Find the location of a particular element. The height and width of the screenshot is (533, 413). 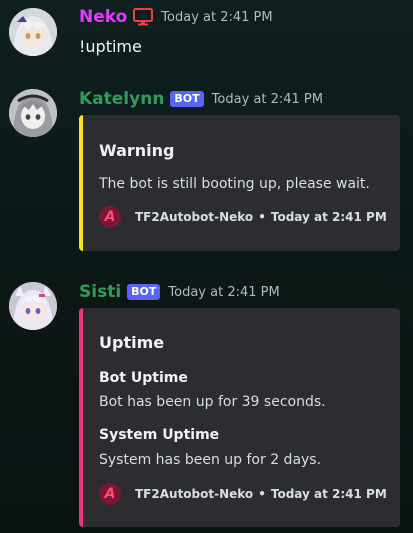

field-name-bot-uptime: Bot Uptime is located at coordinates (143, 378).